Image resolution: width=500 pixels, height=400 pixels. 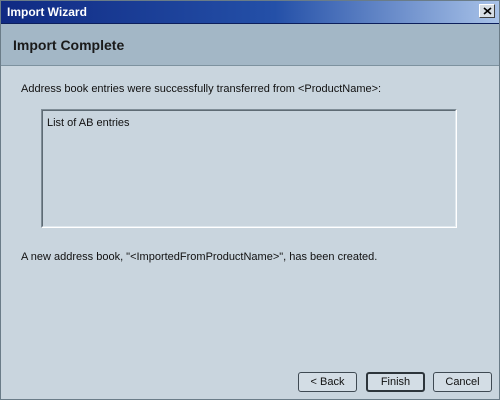 I want to click on title-bar: Import Wizard, so click(x=250, y=12).